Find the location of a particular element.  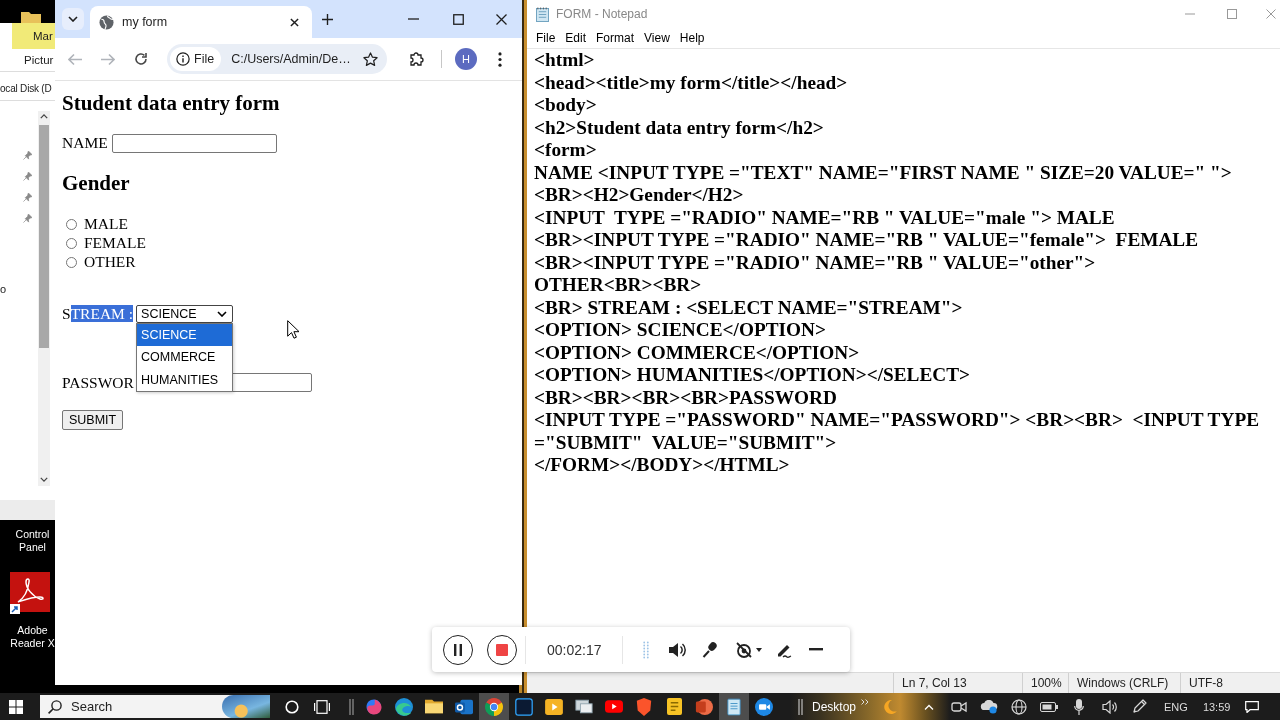

address-text: ocal Disk (D is located at coordinates (26, 88).